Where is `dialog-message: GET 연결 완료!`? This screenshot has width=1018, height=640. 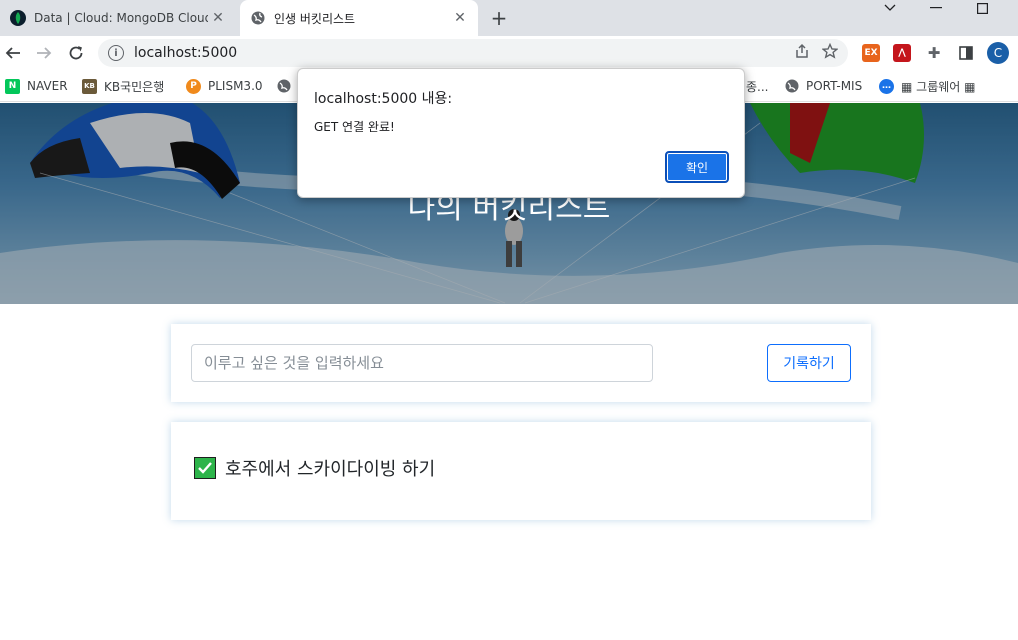
dialog-message: GET 연결 완료! is located at coordinates (354, 127).